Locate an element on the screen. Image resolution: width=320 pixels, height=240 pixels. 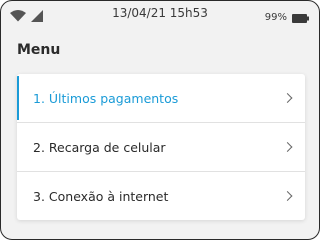
status-right: 99% is located at coordinates (287, 17).